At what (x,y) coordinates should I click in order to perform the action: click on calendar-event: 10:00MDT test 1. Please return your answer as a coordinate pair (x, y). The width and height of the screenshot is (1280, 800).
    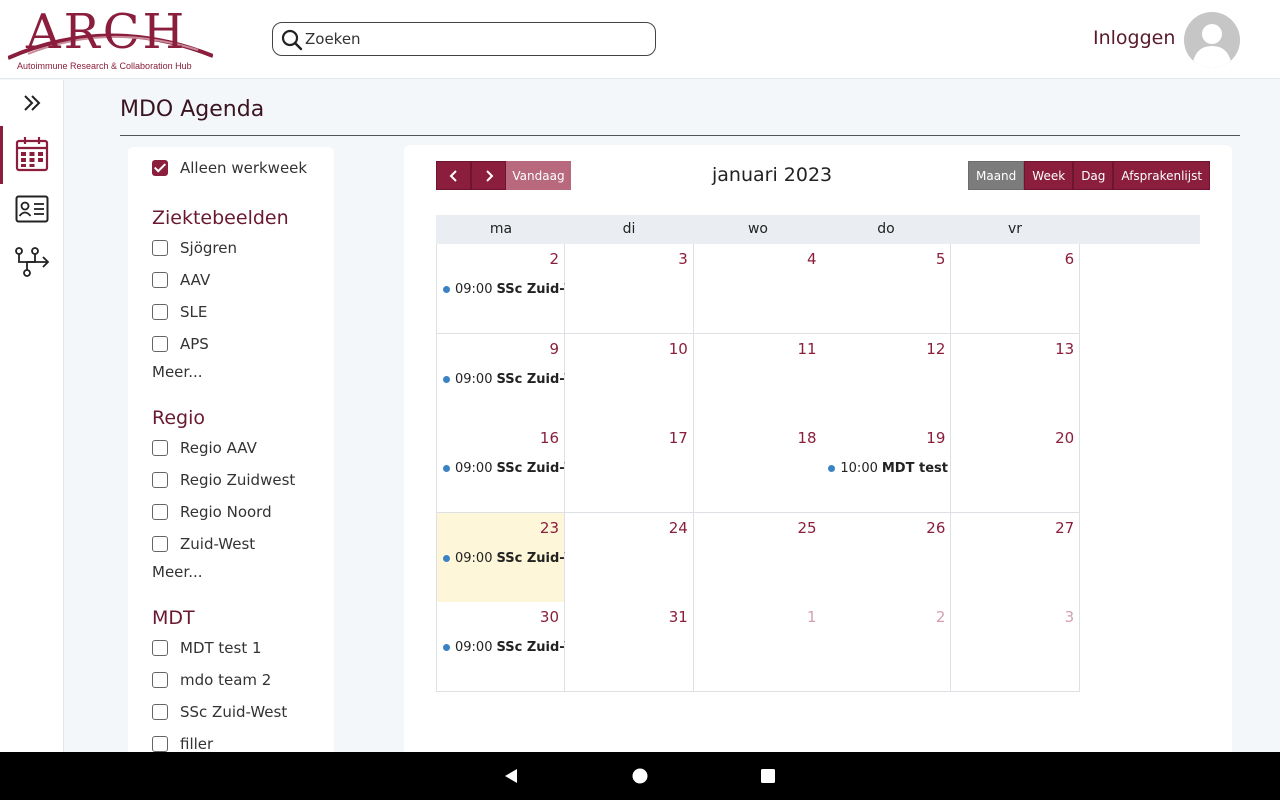
    Looking at the image, I should click on (889, 468).